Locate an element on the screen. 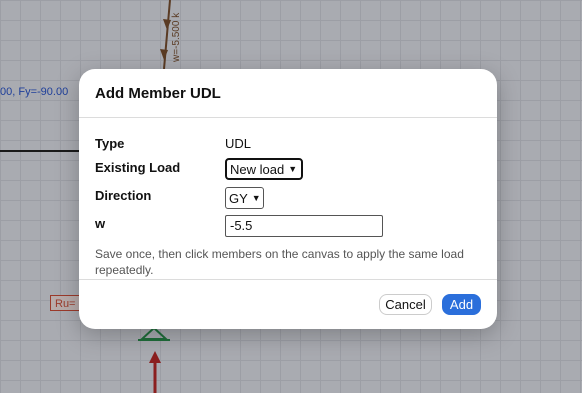 The width and height of the screenshot is (582, 393). reaction-arrowhead is located at coordinates (155, 357).